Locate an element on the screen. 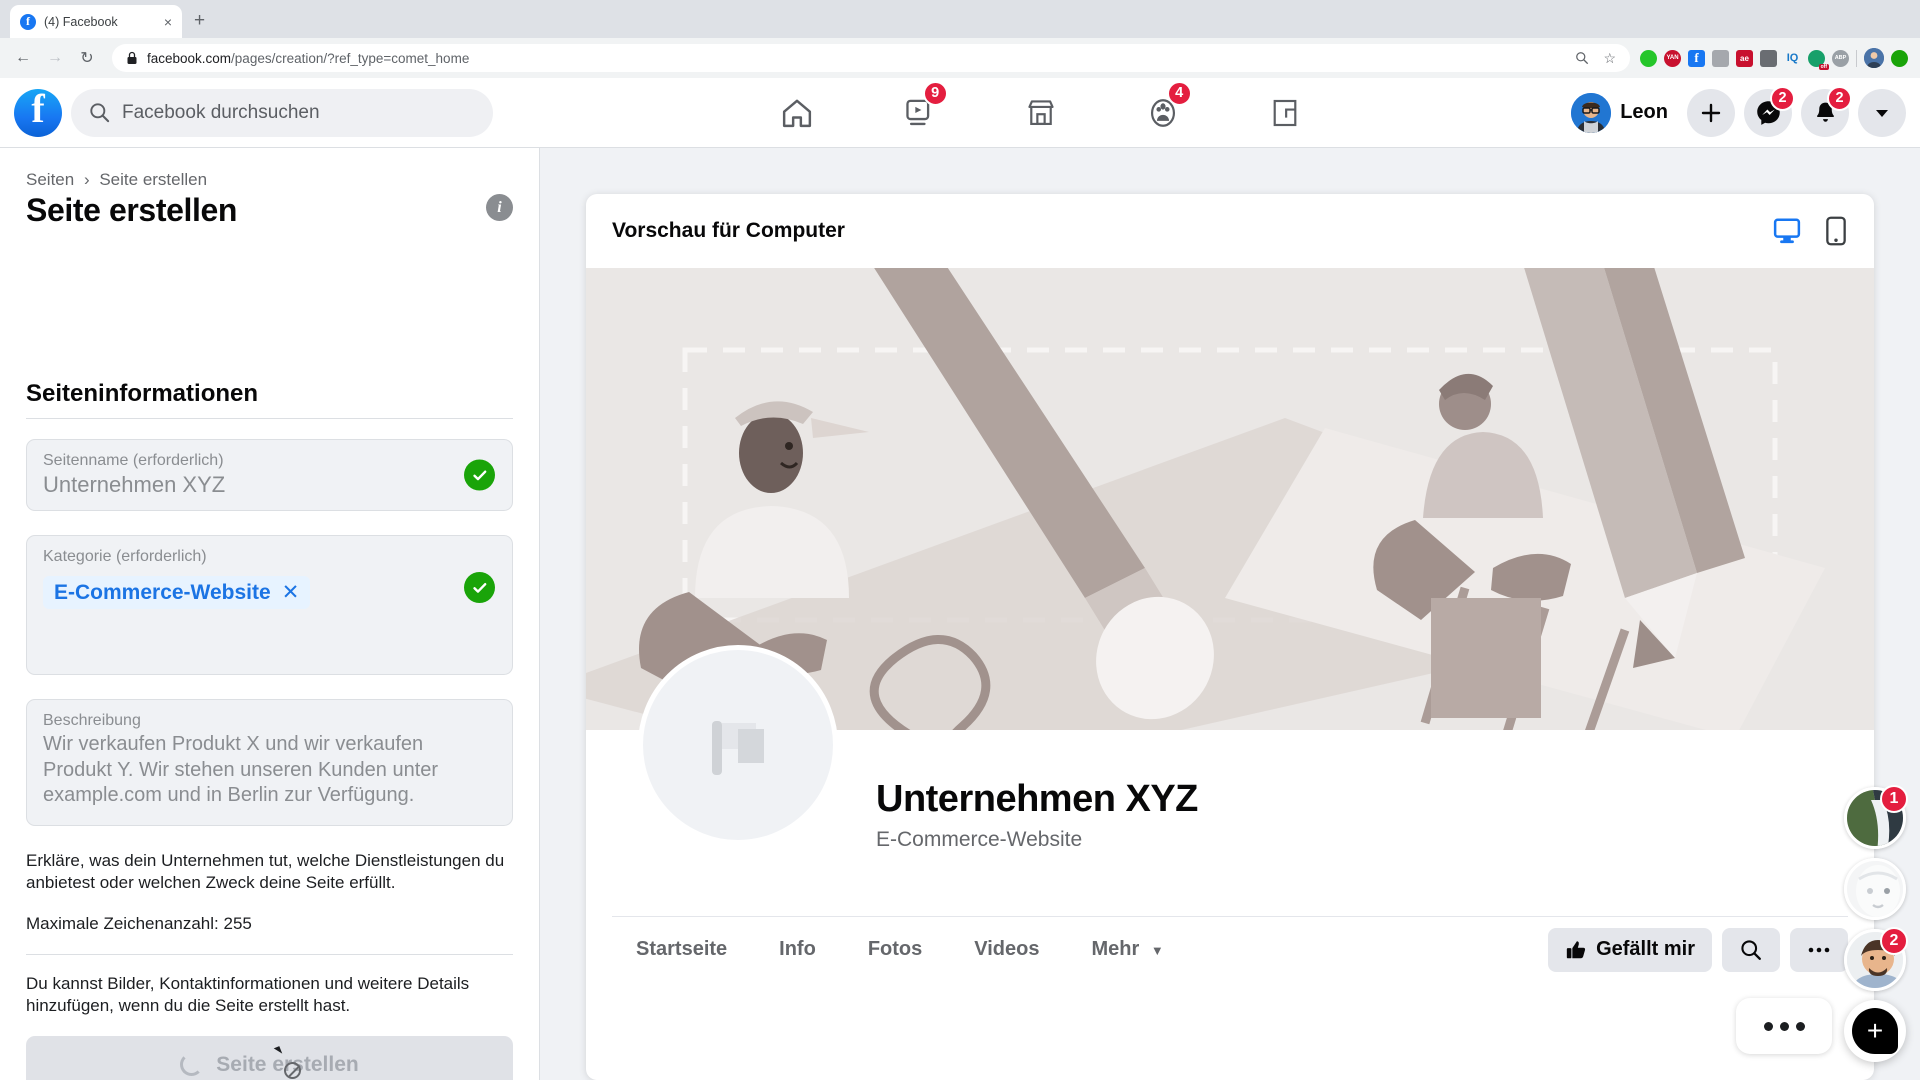 Image resolution: width=1920 pixels, height=1080 pixels. chat-contact-1: 1 is located at coordinates (1876, 817).